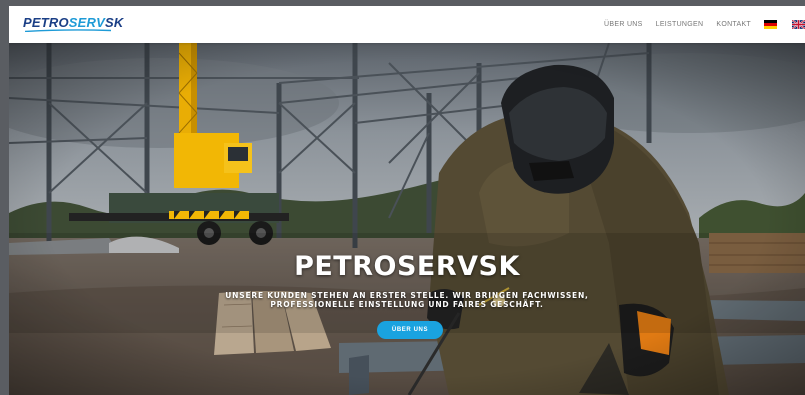  I want to click on site-logo: PETROSERVSK, so click(73, 25).